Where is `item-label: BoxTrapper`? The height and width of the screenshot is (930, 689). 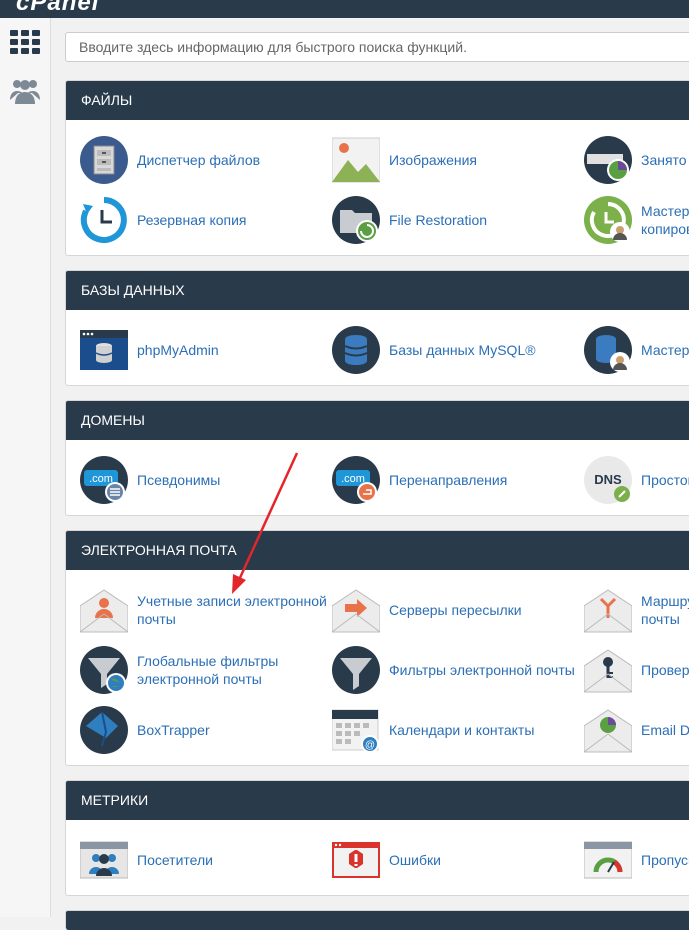
item-label: BoxTrapper is located at coordinates (173, 730).